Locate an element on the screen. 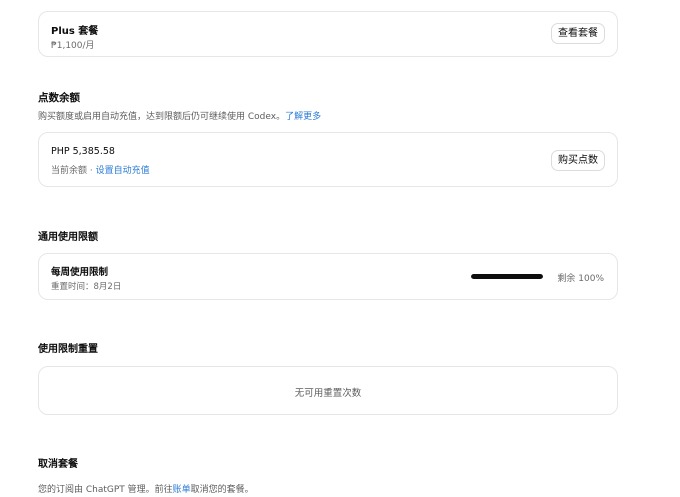 This screenshot has height=497, width=680. remaining-percent: 剩余 100% is located at coordinates (580, 279).